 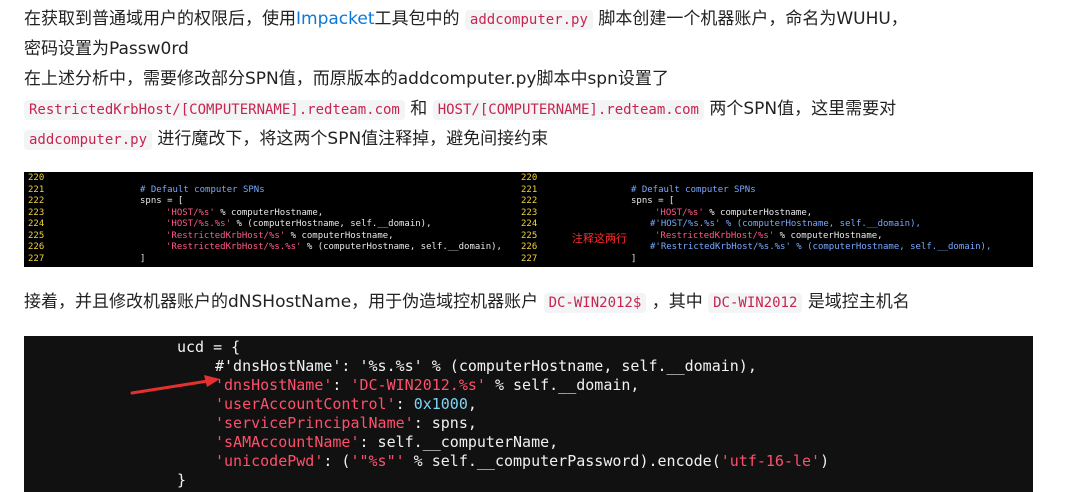 What do you see at coordinates (677, 302) in the screenshot?
I see `text: ，其中` at bounding box center [677, 302].